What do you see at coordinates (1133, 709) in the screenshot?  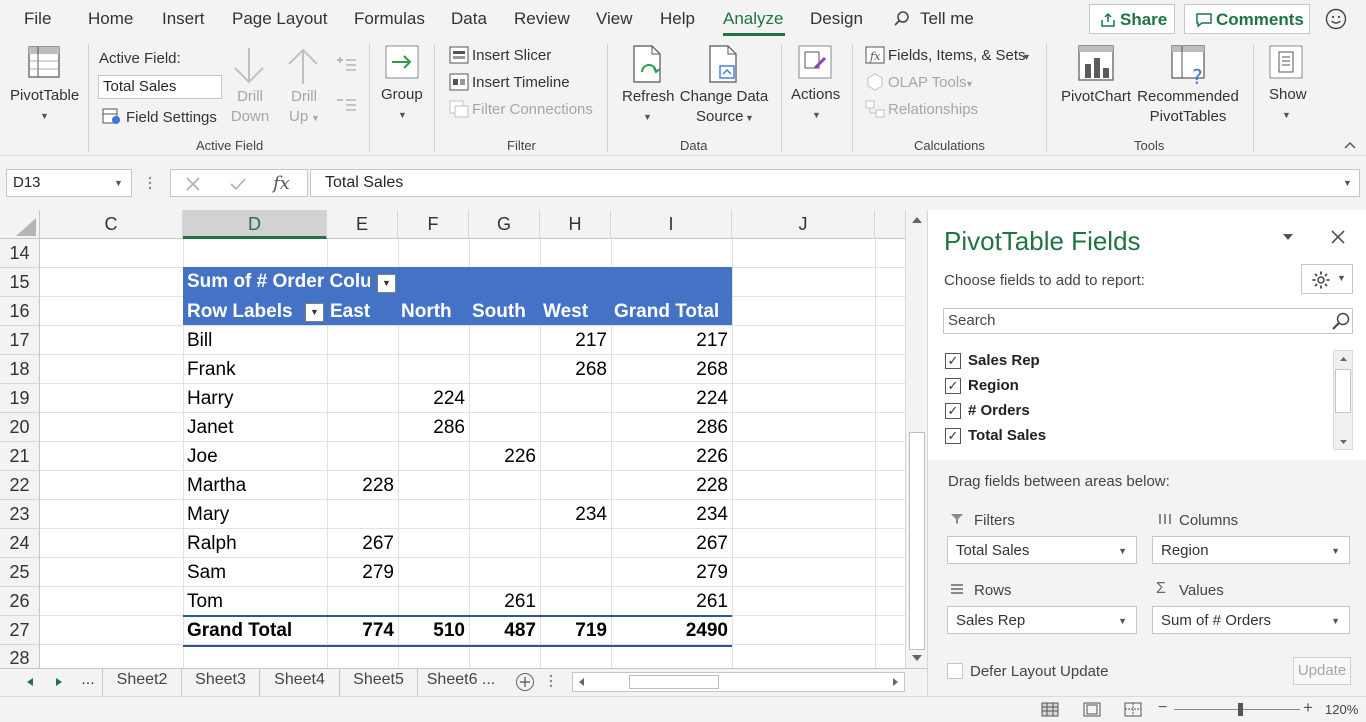 I see `page-break-view-icon` at bounding box center [1133, 709].